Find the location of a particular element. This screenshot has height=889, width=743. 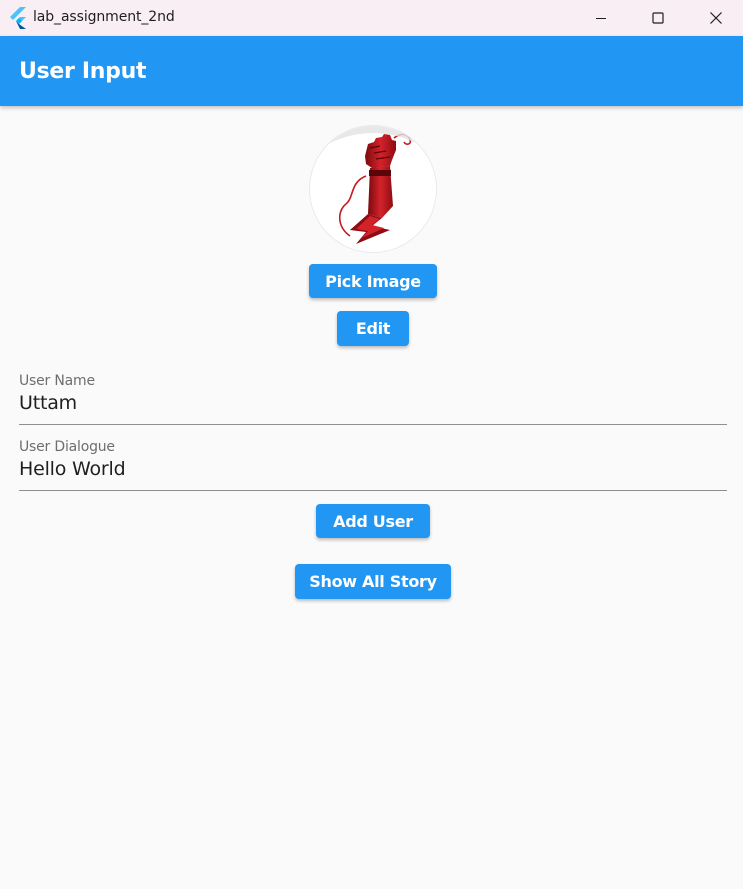

add-user-button: Add User is located at coordinates (373, 521).